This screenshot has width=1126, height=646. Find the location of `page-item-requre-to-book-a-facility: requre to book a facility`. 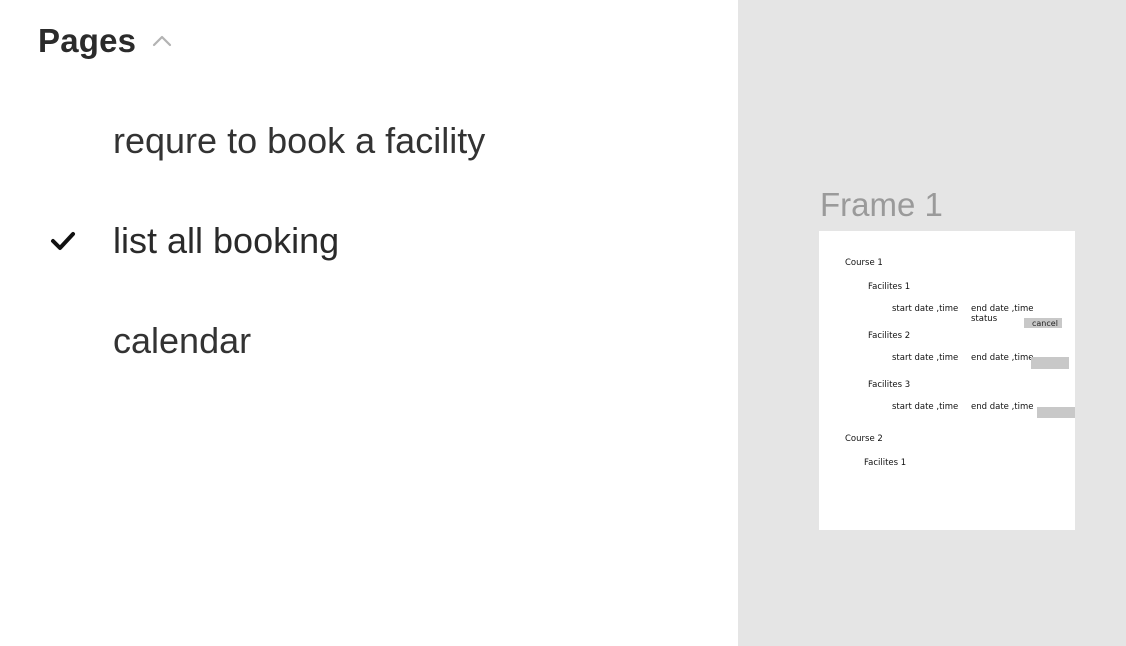

page-item-requre-to-book-a-facility: requre to book a facility is located at coordinates (369, 142).